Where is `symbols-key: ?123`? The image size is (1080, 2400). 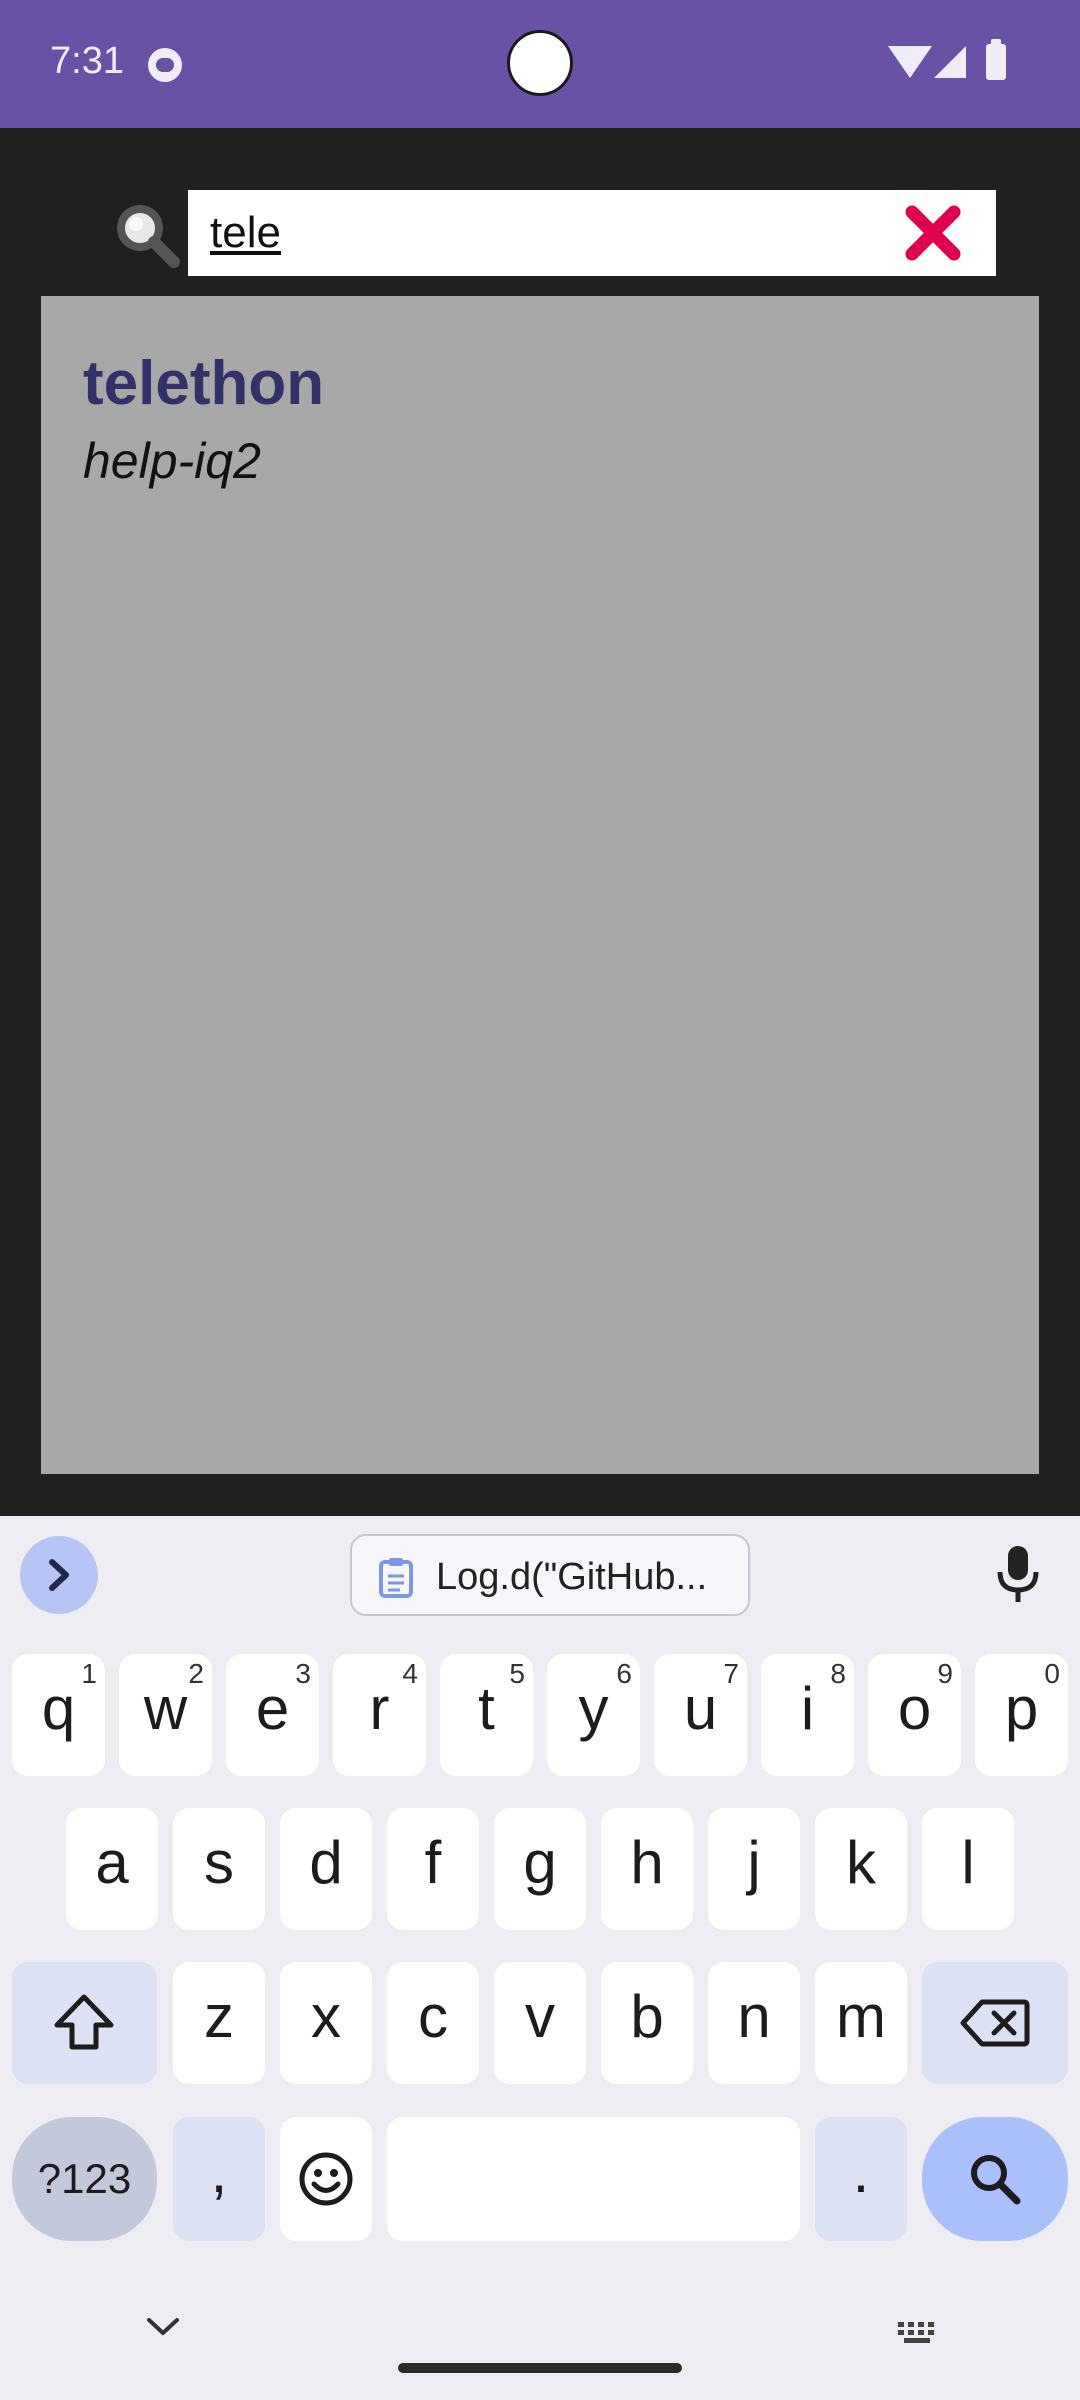
symbols-key: ?123 is located at coordinates (84, 2179).